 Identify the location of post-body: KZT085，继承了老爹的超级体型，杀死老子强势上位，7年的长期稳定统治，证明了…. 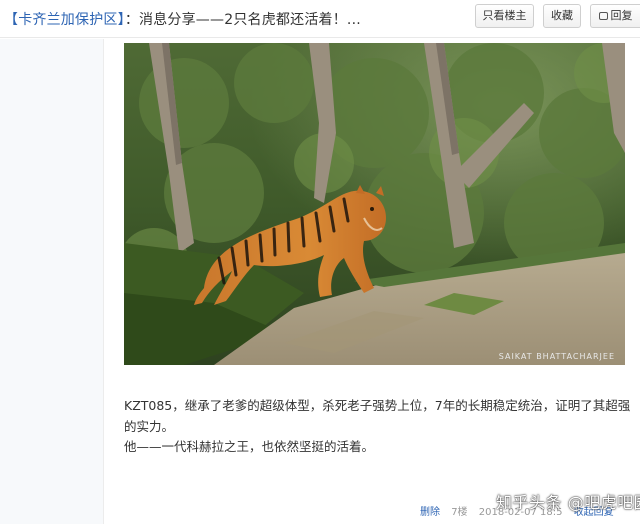
(382, 427).